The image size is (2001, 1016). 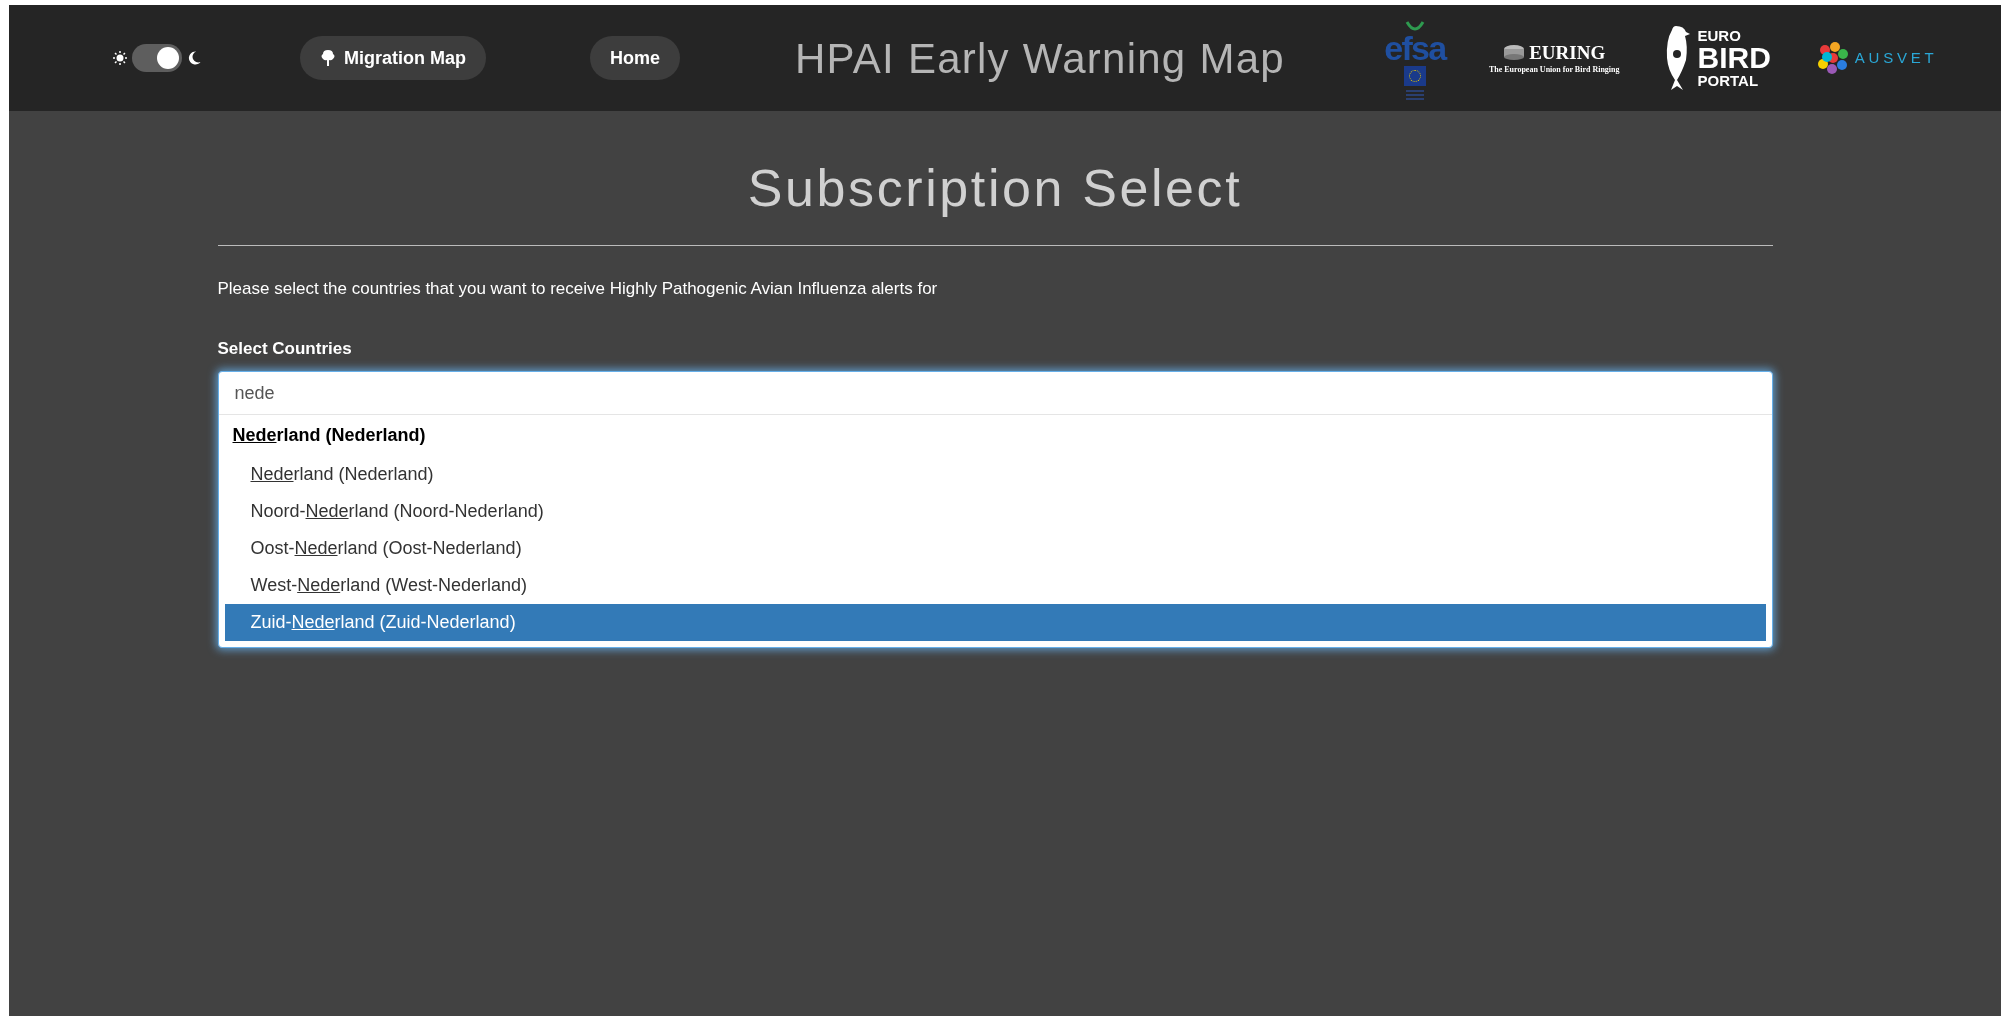 What do you see at coordinates (1734, 58) in the screenshot?
I see `logo-text: BIRD` at bounding box center [1734, 58].